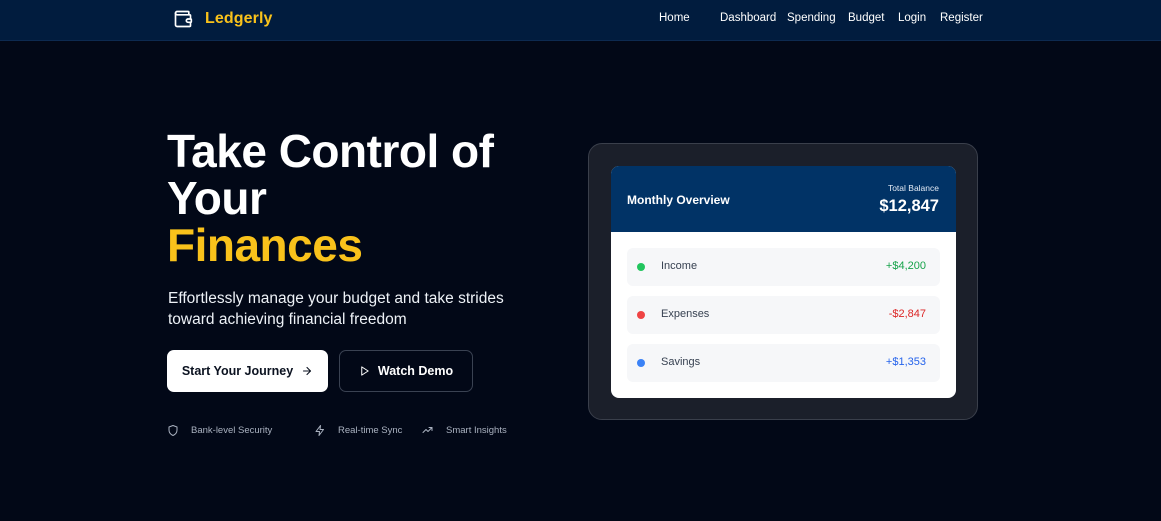  What do you see at coordinates (415, 371) in the screenshot?
I see `watch-demo-label: Watch Demo` at bounding box center [415, 371].